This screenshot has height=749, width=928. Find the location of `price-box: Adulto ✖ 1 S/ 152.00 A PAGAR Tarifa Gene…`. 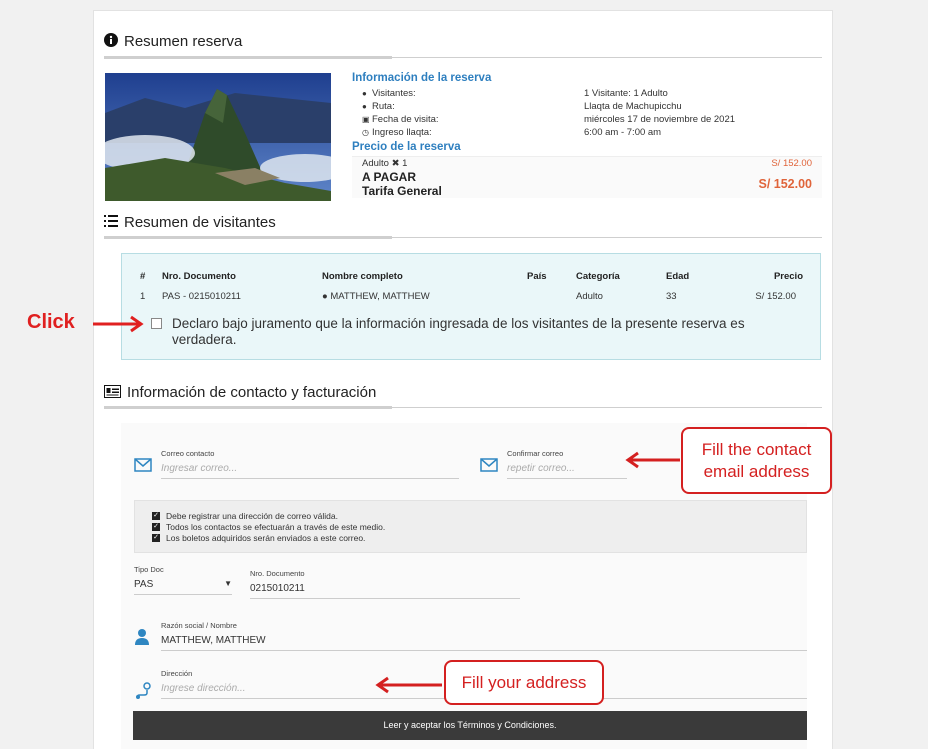

price-box: Adulto ✖ 1 S/ 152.00 A PAGAR Tarifa Gene… is located at coordinates (587, 177).